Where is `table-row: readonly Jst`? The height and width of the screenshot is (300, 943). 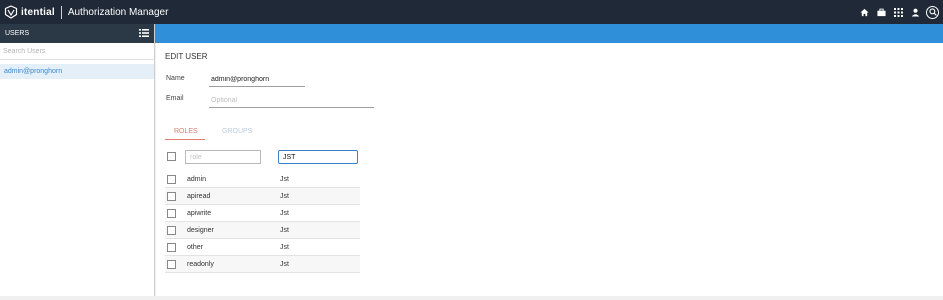 table-row: readonly Jst is located at coordinates (262, 264).